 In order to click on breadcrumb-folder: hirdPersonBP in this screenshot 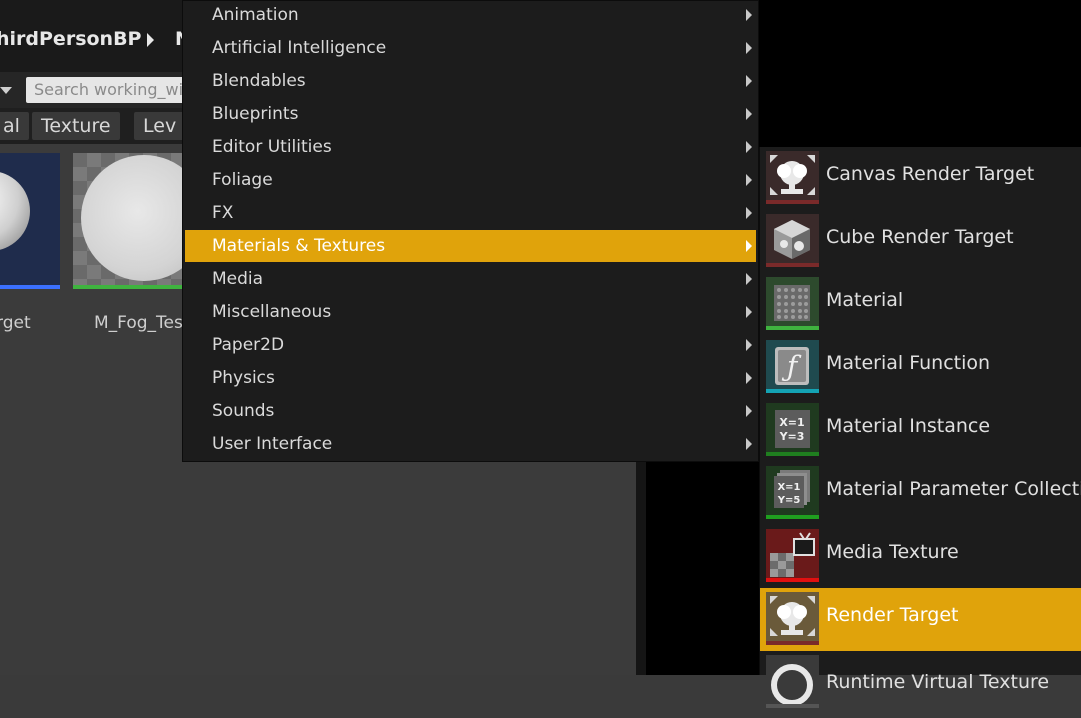, I will do `click(71, 39)`.